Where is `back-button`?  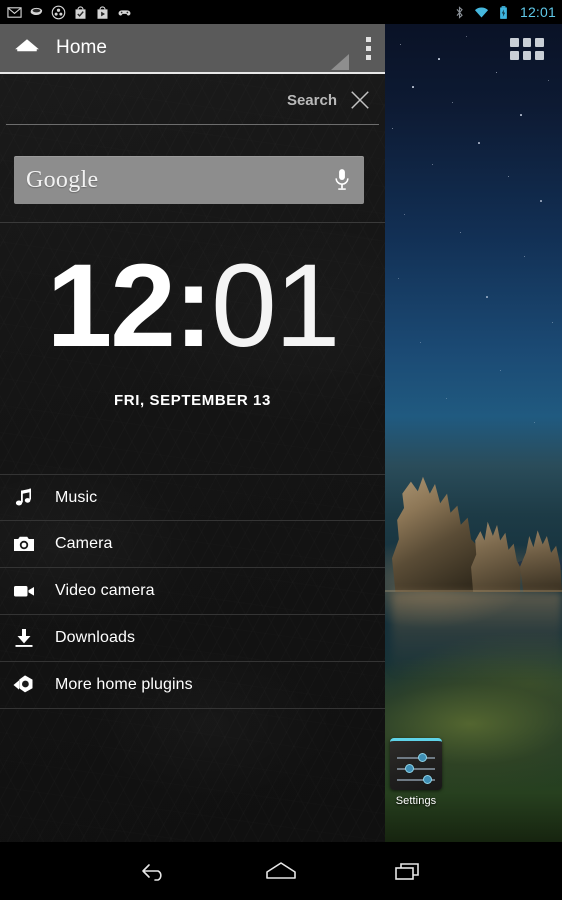 back-button is located at coordinates (154, 871).